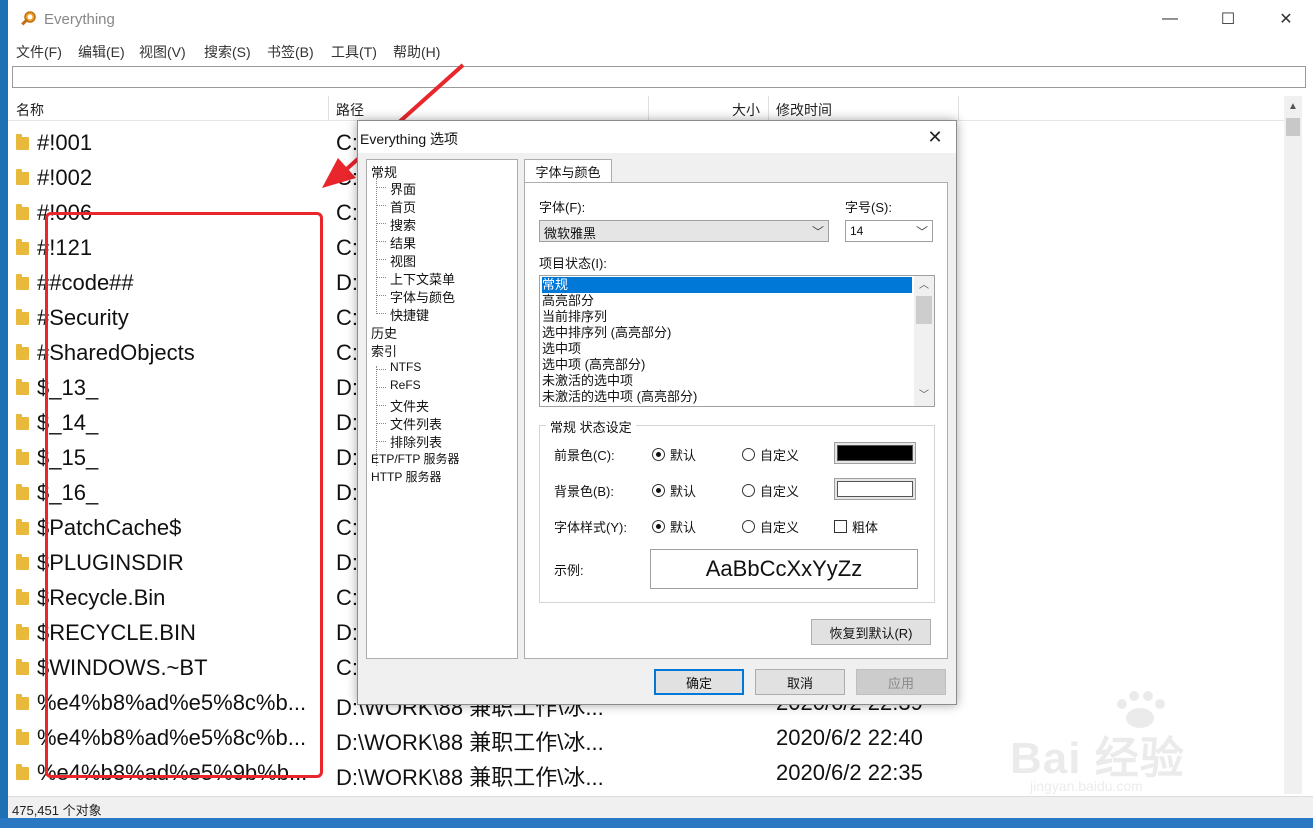  I want to click on scroll-up-arrow-icon: ▲, so click(1293, 106).